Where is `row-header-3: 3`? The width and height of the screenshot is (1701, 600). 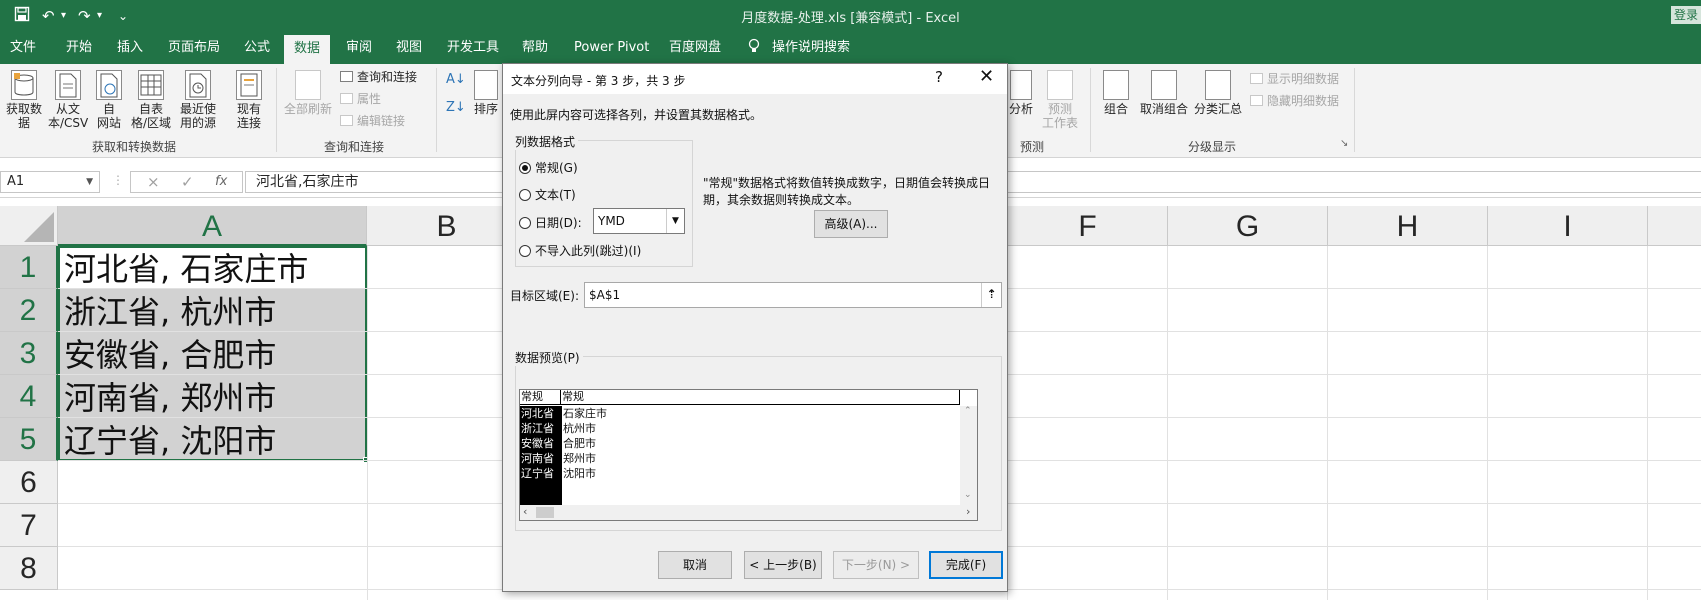 row-header-3: 3 is located at coordinates (29, 353).